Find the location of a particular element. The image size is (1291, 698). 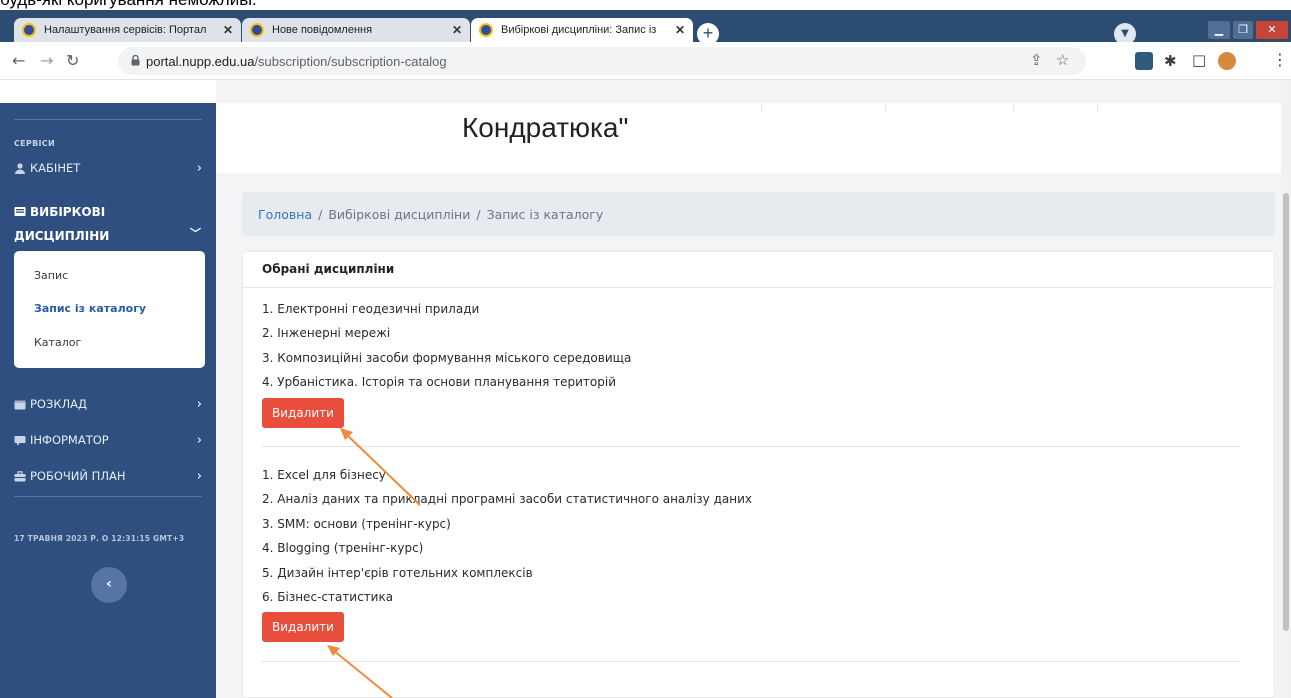

sidebar-item-label-line2: ДИСЦИПЛІНИ is located at coordinates (62, 236).